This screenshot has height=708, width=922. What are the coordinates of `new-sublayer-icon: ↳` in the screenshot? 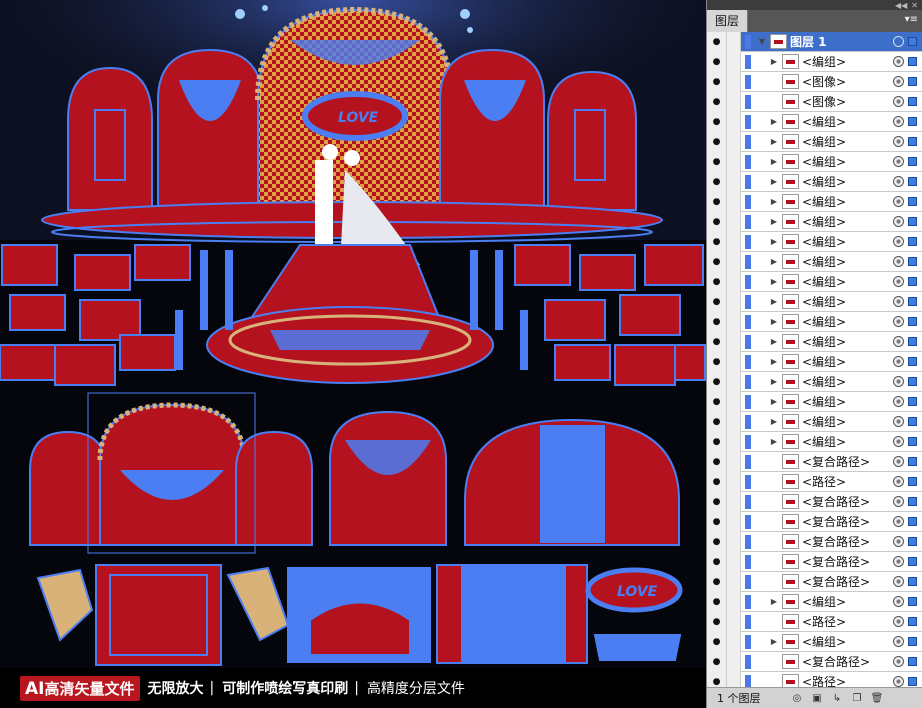 It's located at (837, 698).